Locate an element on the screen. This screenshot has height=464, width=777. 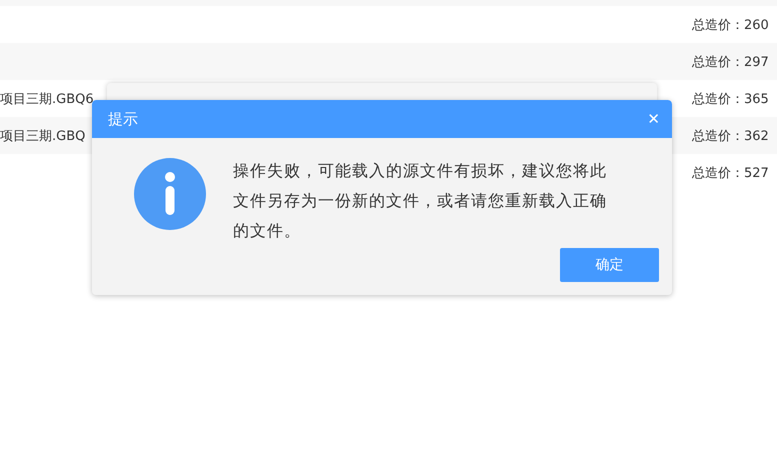
file-name: 项目三期.GBQ6 is located at coordinates (47, 99).